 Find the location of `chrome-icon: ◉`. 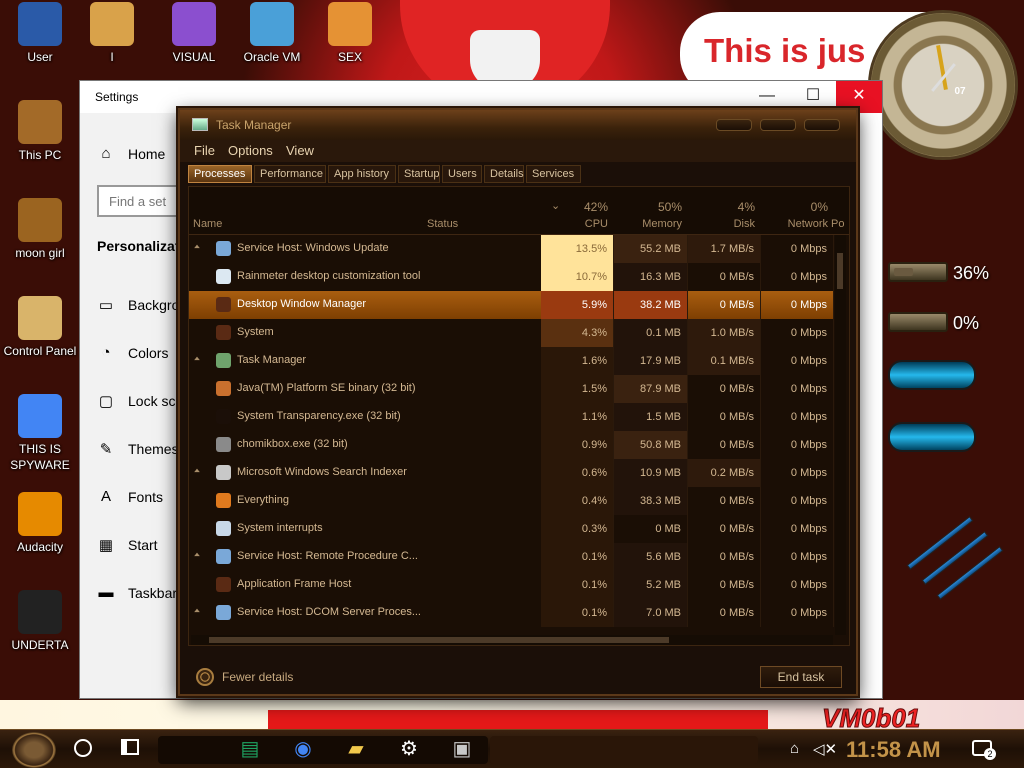

chrome-icon: ◉ is located at coordinates (303, 749).